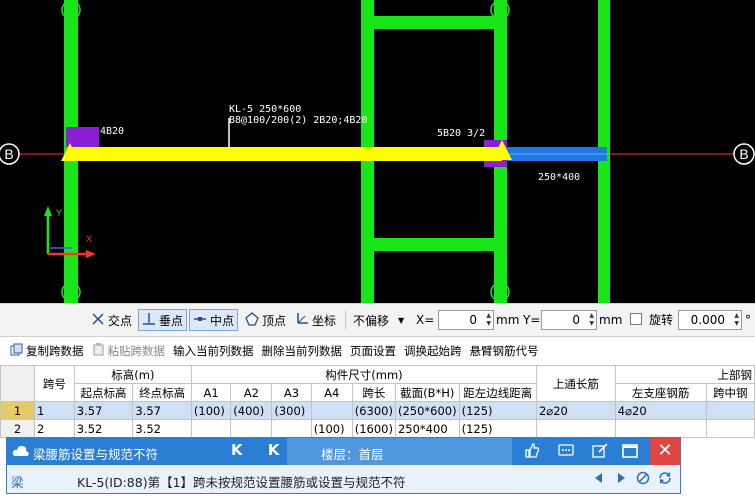 Image resolution: width=755 pixels, height=499 pixels. Describe the element at coordinates (373, 410) in the screenshot. I see `cell-span-length: (6300)` at that location.